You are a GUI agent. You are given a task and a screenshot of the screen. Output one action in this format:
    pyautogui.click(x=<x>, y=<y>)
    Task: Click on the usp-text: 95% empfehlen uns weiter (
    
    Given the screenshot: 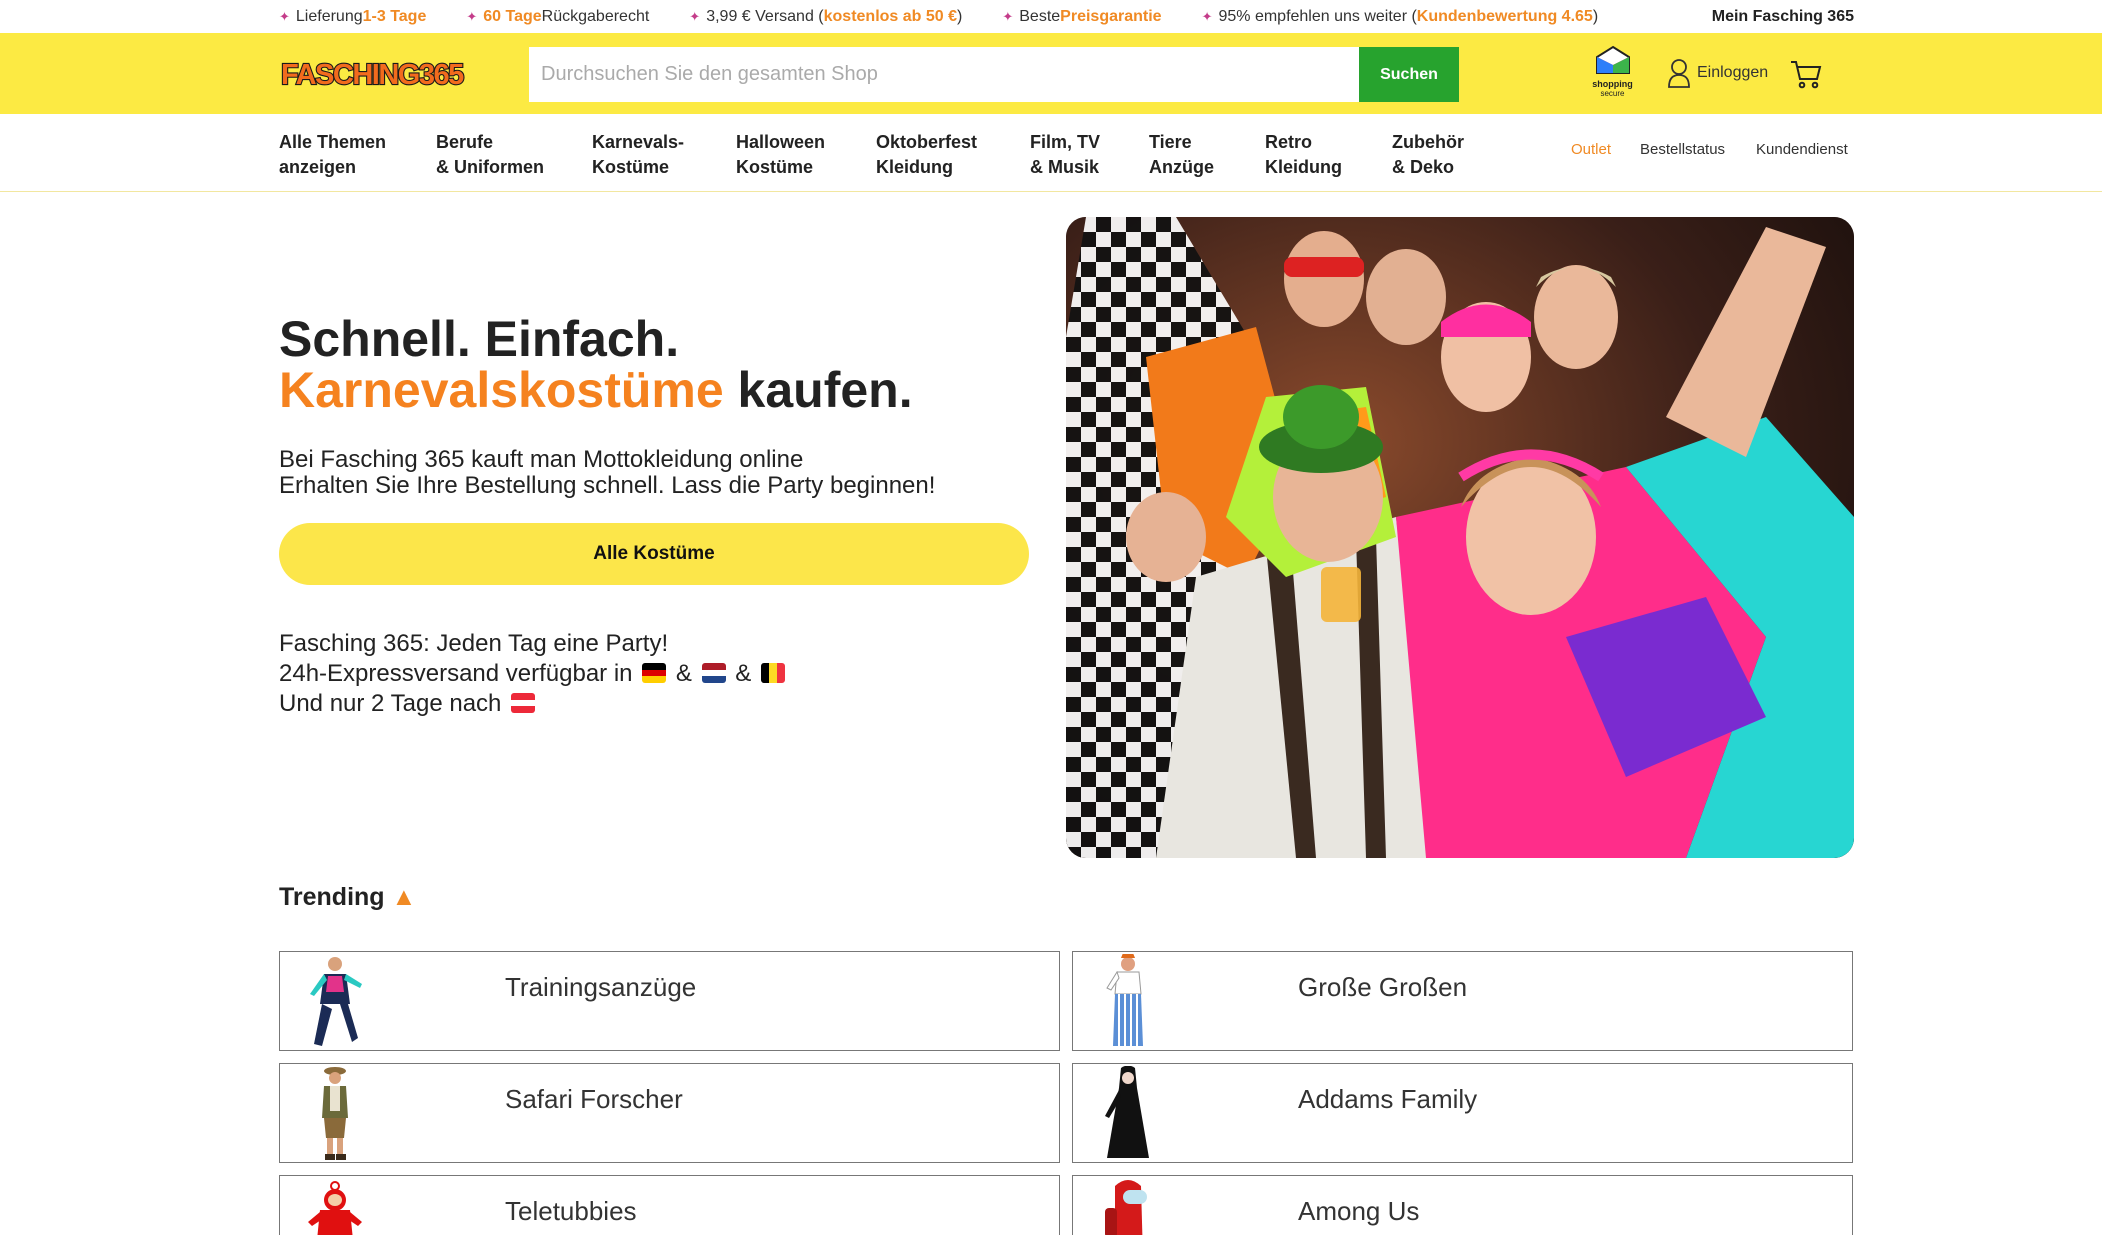 What is the action you would take?
    pyautogui.click(x=1317, y=16)
    